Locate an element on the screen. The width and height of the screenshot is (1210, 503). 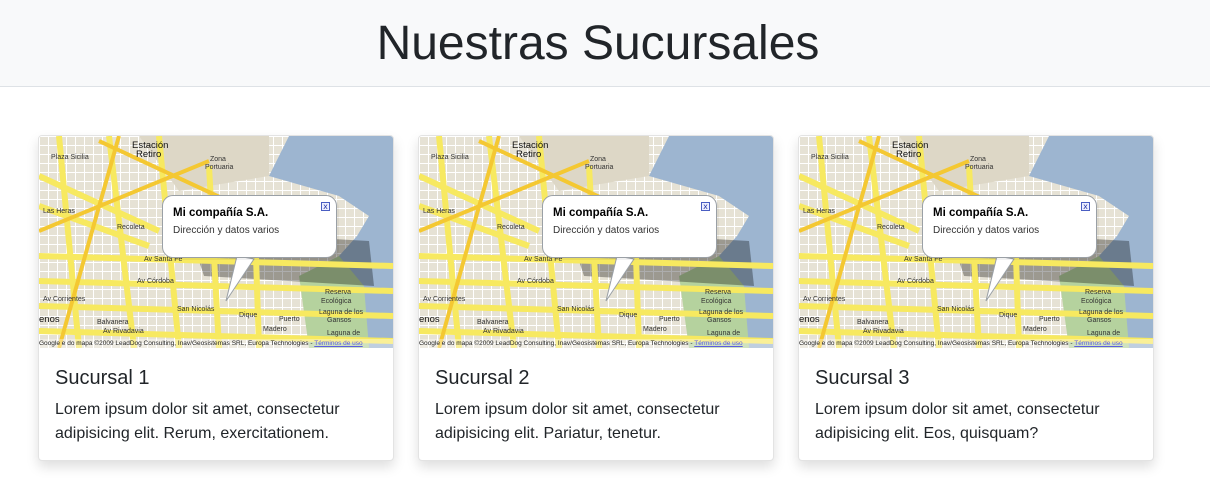
card-title: Sucursal 3 is located at coordinates (862, 378).